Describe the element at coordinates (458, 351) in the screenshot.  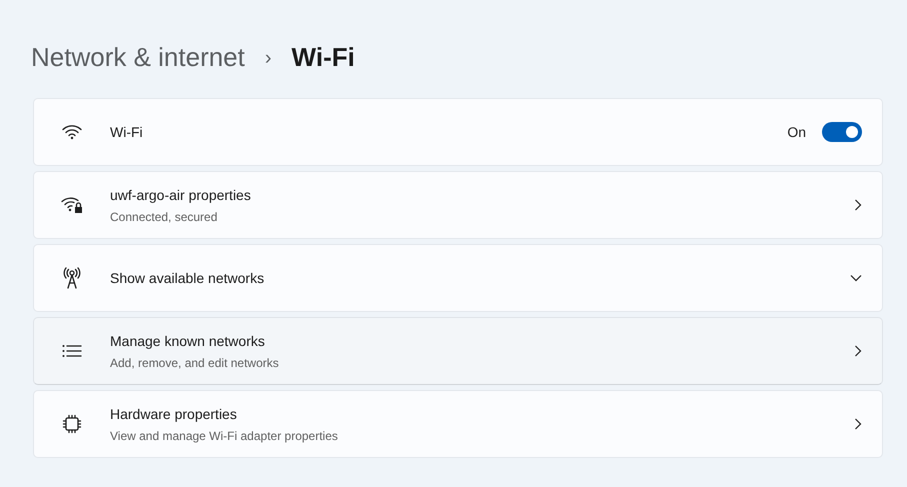
I see `setting-card: Manage known networks Add, remove, and edit networks` at that location.